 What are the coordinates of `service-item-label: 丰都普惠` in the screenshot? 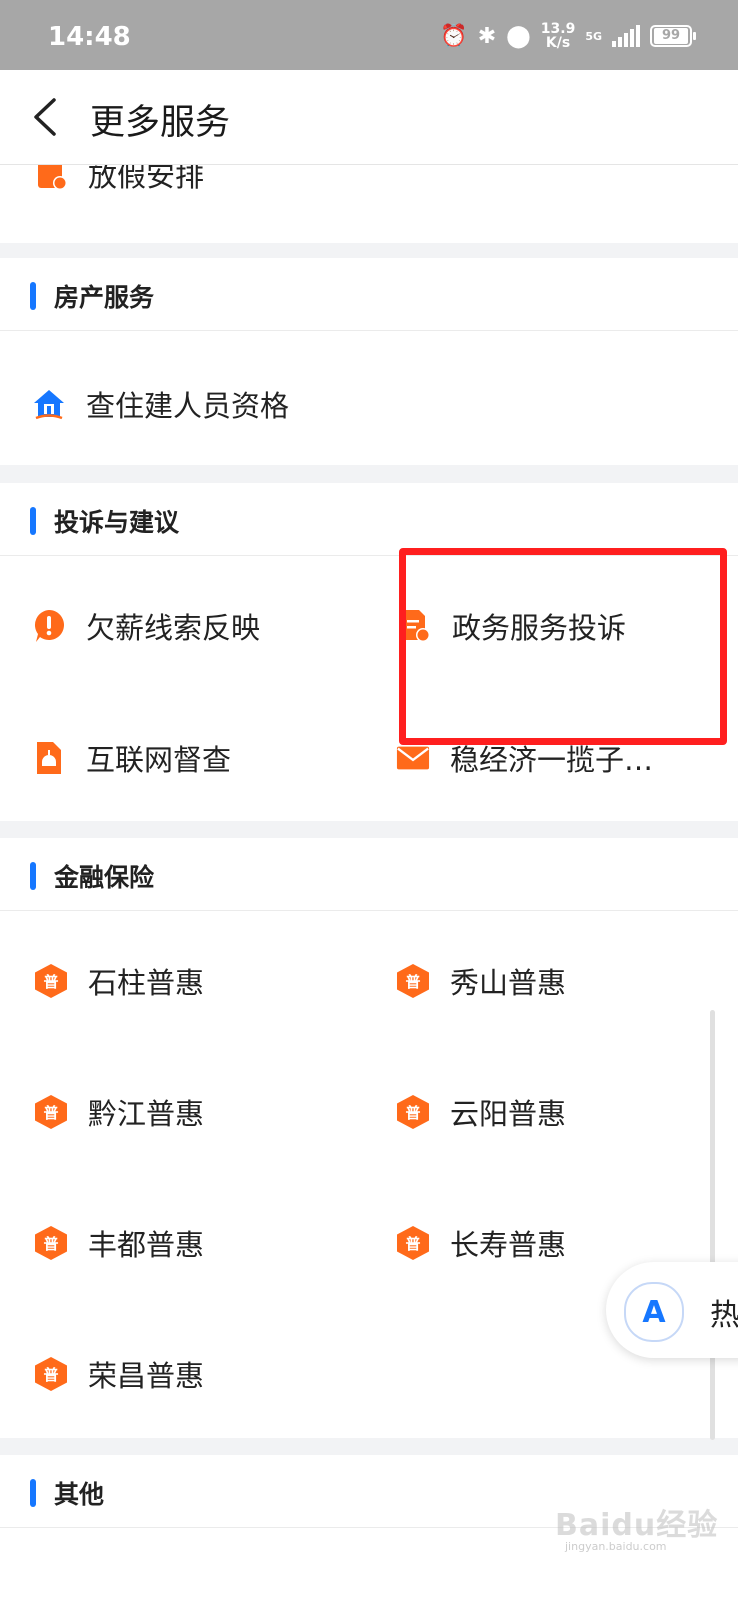 It's located at (146, 1245).